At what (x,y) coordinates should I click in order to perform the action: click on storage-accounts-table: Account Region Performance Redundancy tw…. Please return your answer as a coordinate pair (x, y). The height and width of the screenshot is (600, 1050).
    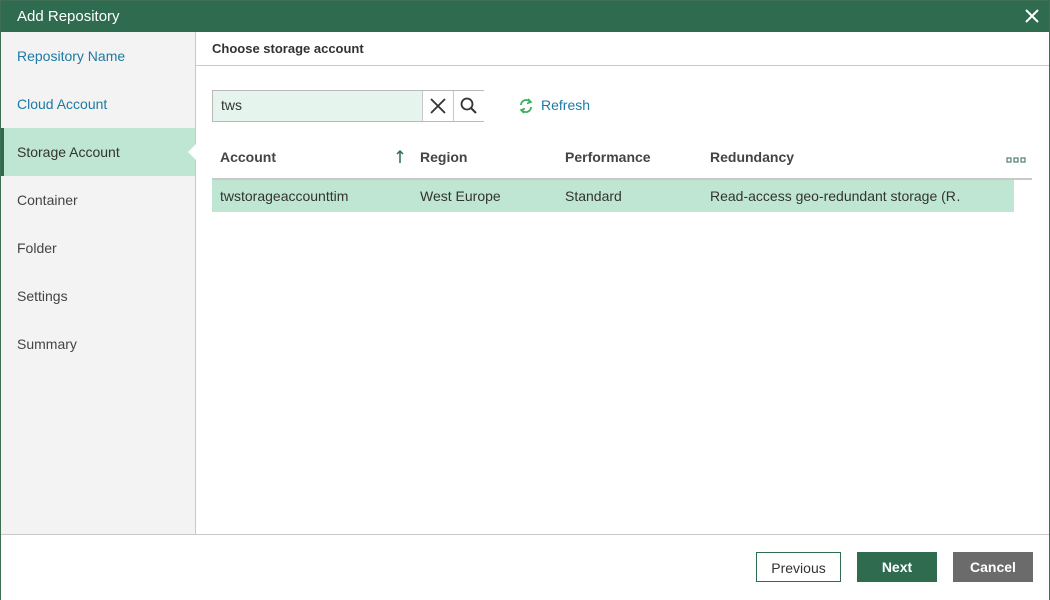
    Looking at the image, I should click on (622, 174).